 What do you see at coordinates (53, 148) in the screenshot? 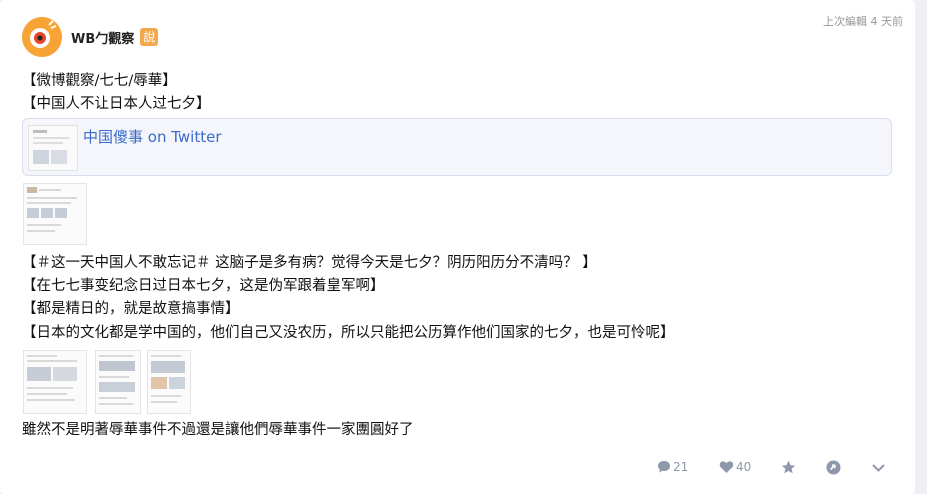
I see `link-preview-thumbnail` at bounding box center [53, 148].